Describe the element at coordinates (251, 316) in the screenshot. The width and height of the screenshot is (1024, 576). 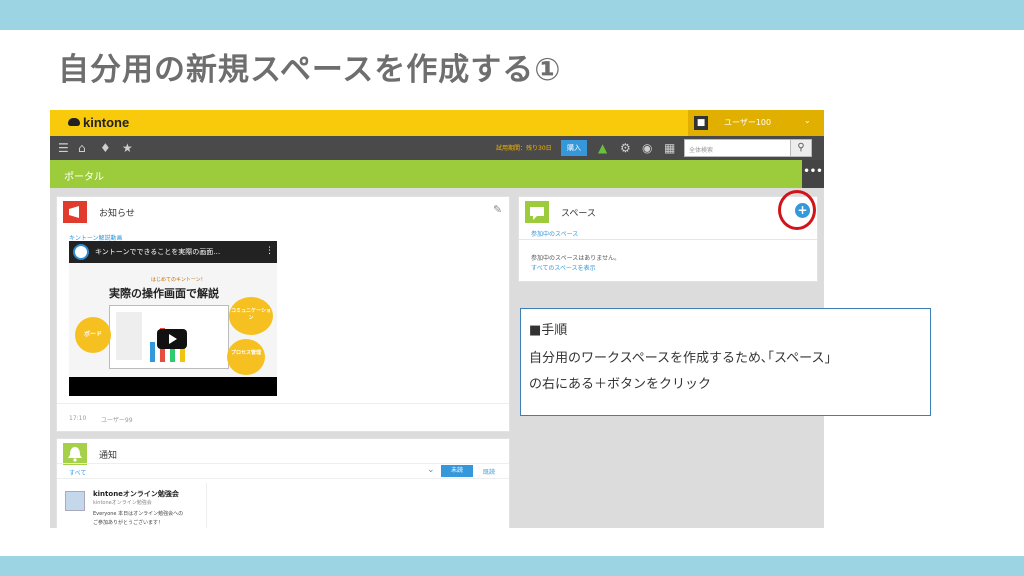
I see `video-bubble-communication: コミュニケーション` at that location.